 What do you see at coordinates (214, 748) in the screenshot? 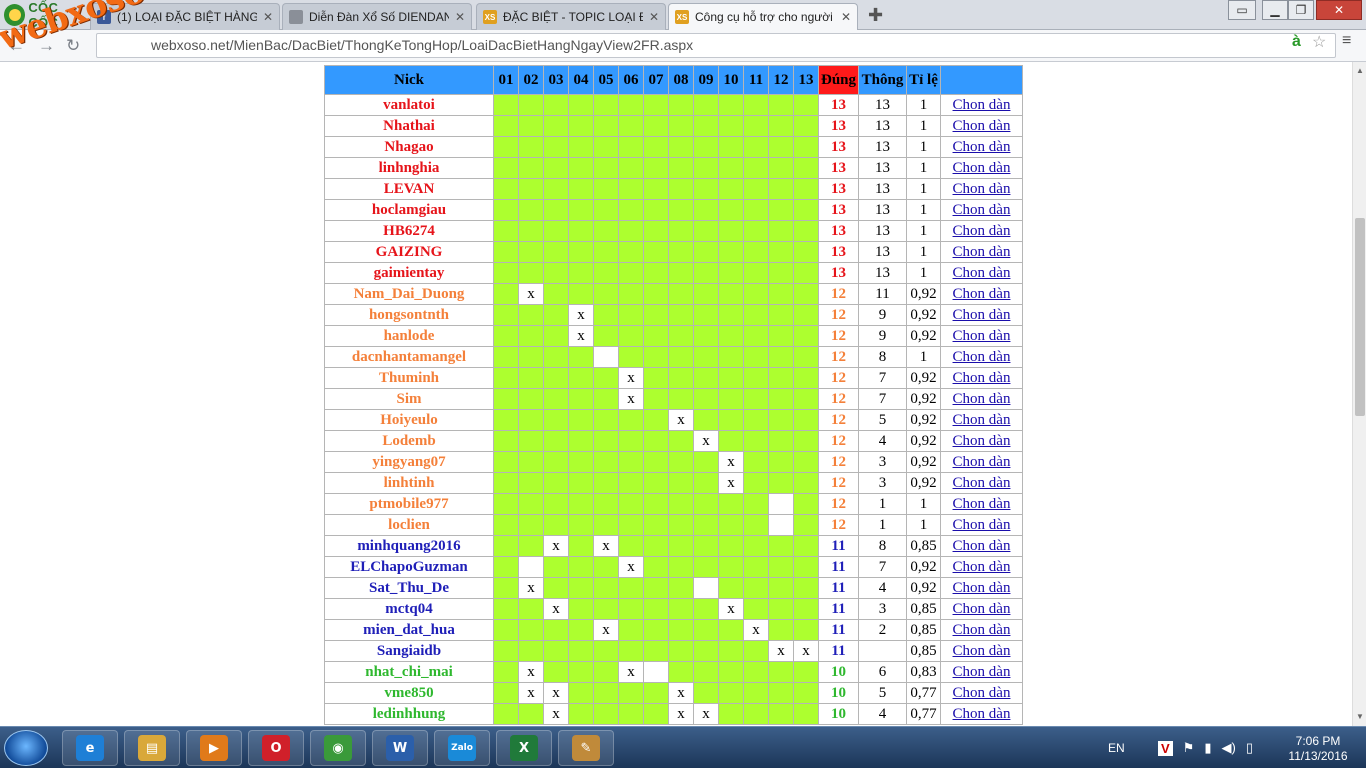
I see `taskbar-app: ▶` at bounding box center [214, 748].